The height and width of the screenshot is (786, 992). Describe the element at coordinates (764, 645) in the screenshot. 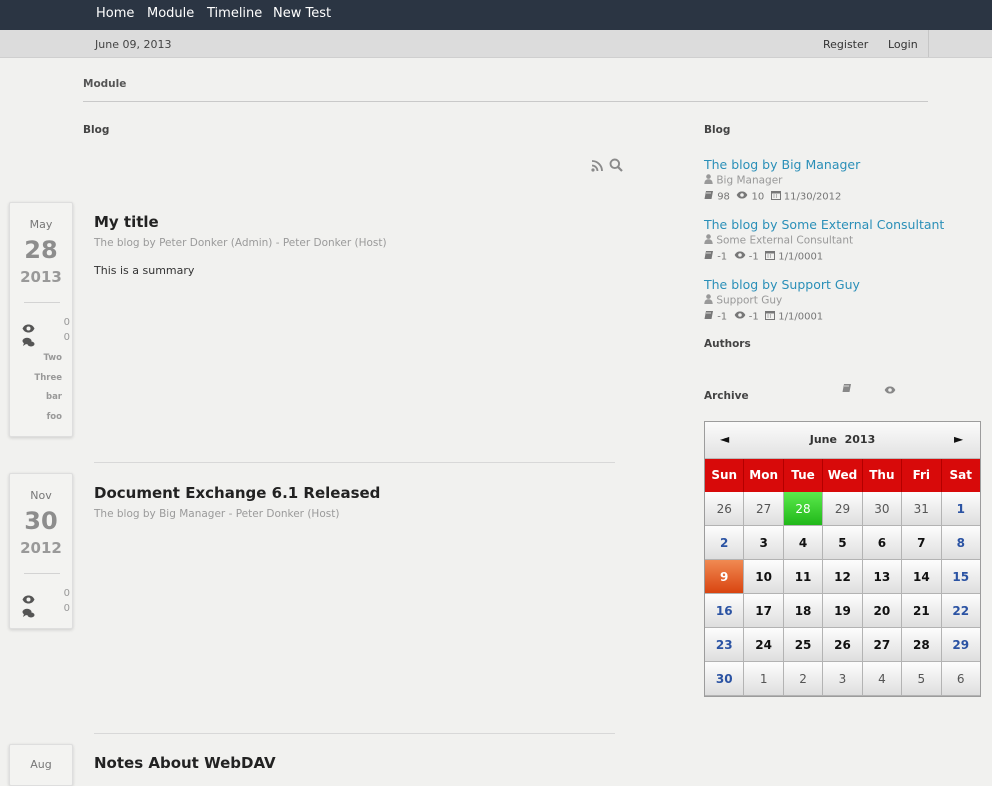

I see `calendar-day: 24` at that location.